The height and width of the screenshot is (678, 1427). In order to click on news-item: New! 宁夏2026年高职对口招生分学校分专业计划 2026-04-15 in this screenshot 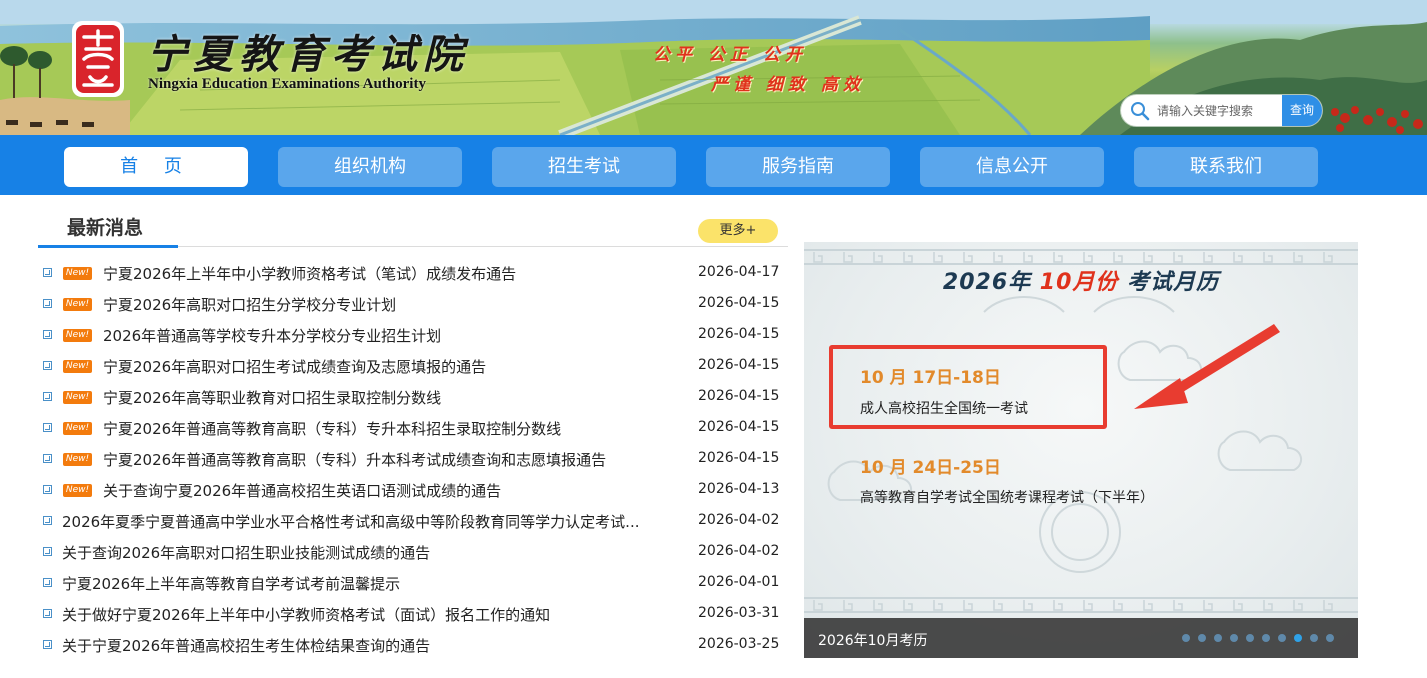, I will do `click(395, 305)`.